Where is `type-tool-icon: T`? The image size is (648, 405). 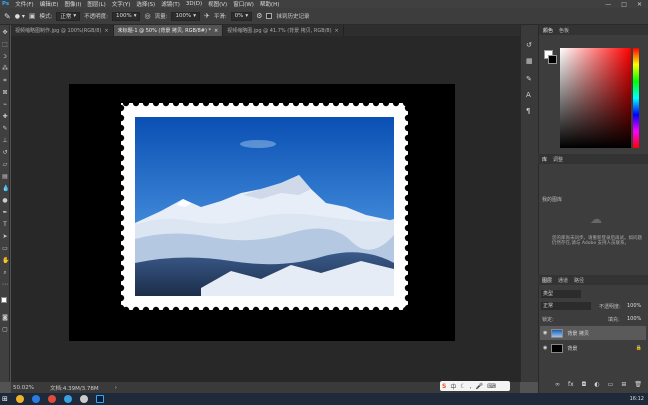 type-tool-icon: T is located at coordinates (5, 225).